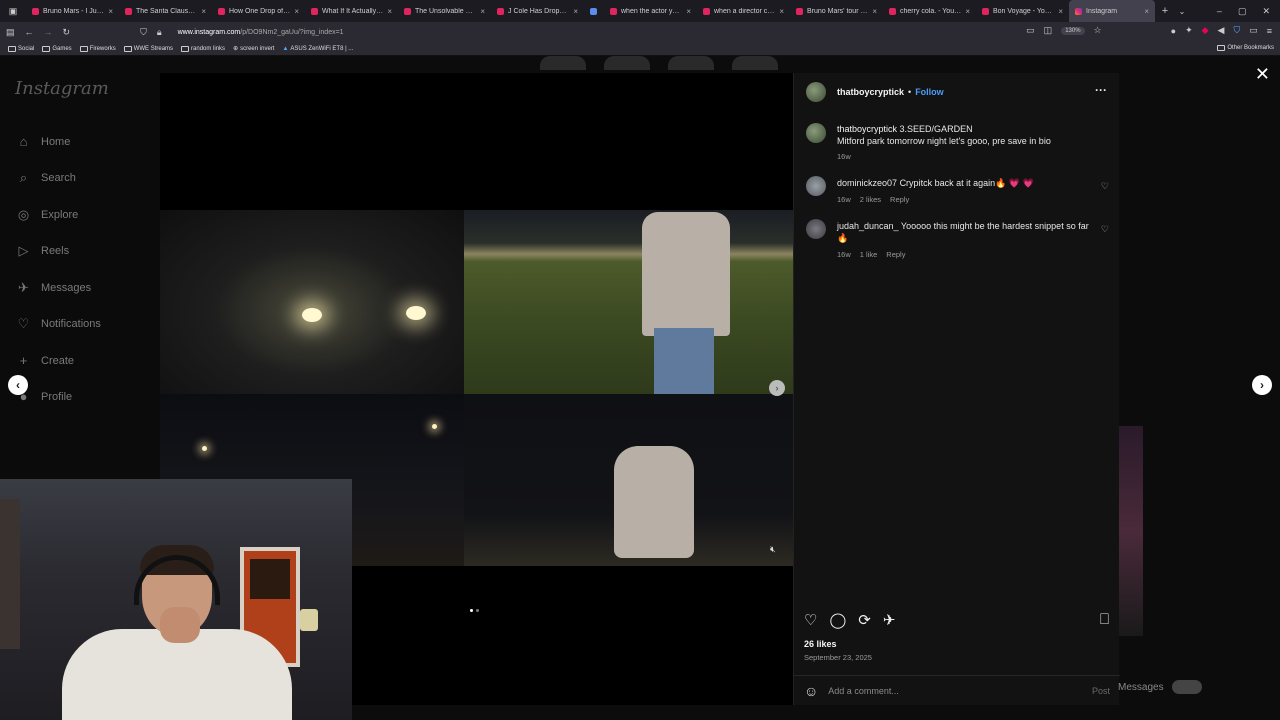  What do you see at coordinates (837, 620) in the screenshot?
I see `comment-bubble-icon: ◯` at bounding box center [837, 620].